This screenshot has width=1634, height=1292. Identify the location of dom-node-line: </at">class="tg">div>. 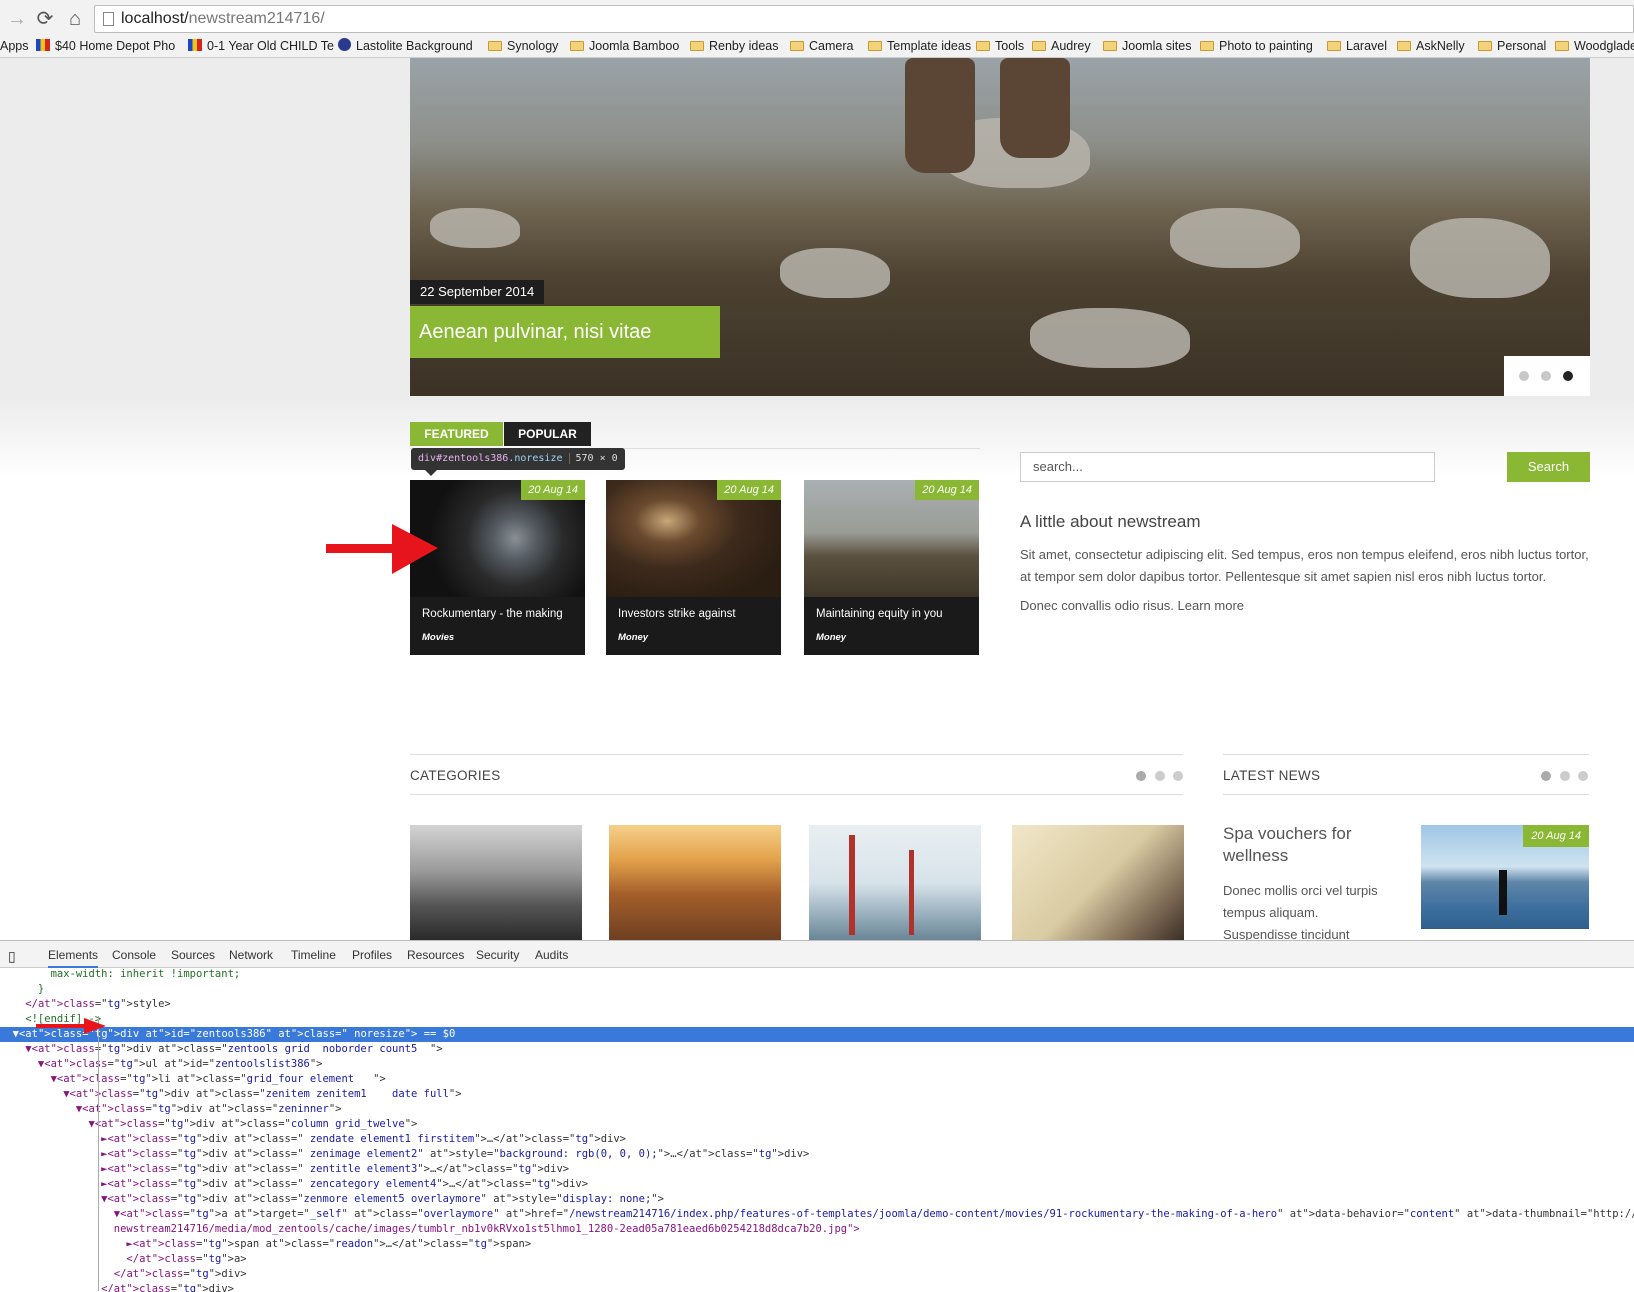
(817, 1274).